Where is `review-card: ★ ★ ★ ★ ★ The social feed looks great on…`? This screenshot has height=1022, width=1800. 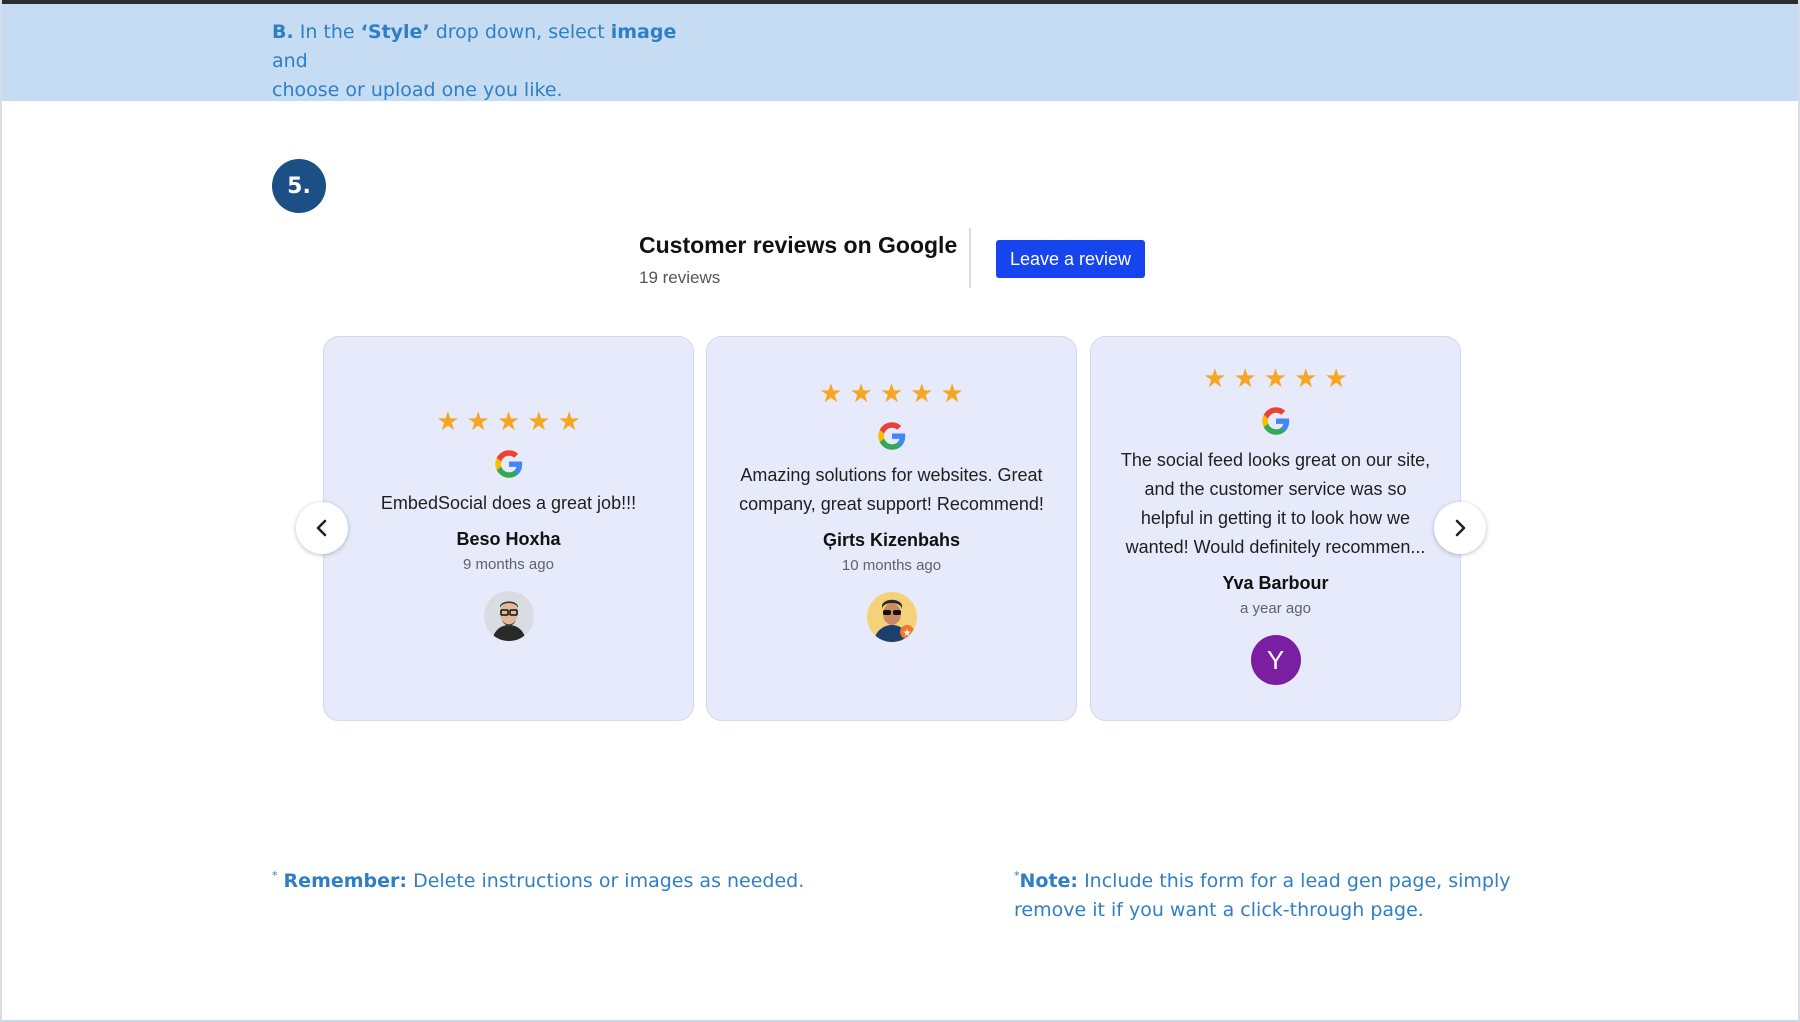
review-card: ★ ★ ★ ★ ★ The social feed looks great on… is located at coordinates (1275, 528).